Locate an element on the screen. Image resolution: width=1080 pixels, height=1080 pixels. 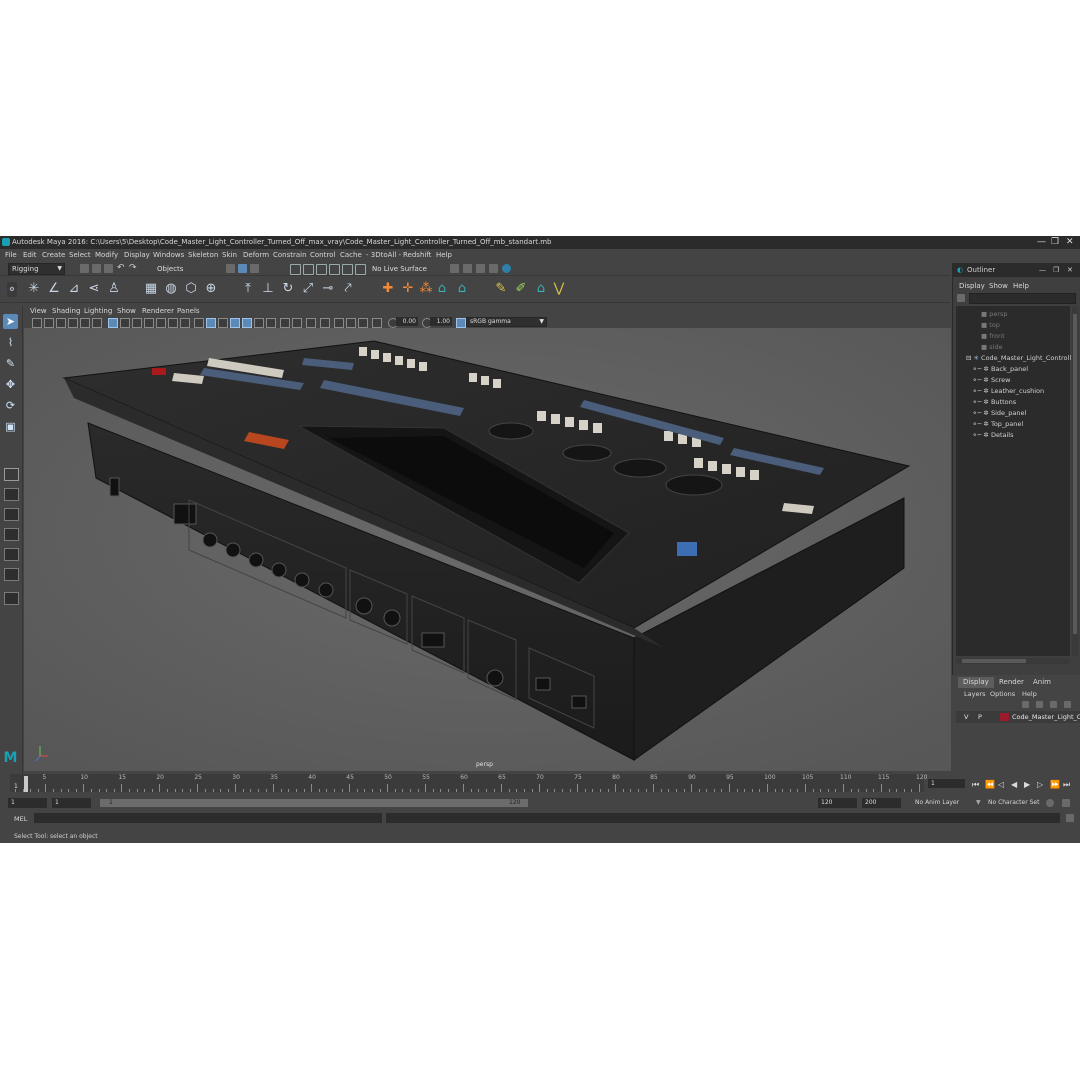
outliner-item: ⚬─ ✲ Top_panel is located at coordinates (997, 424).